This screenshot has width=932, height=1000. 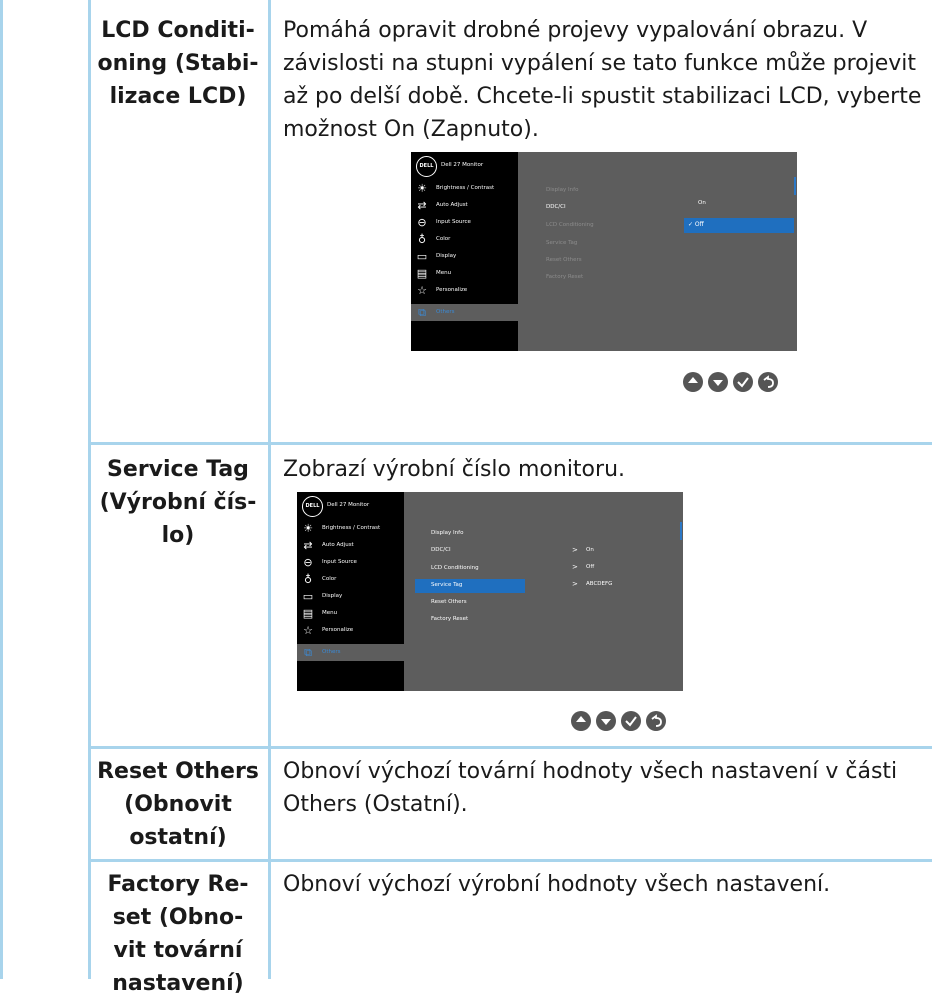 What do you see at coordinates (178, 96) in the screenshot?
I see `label-line: lizace LCD)` at bounding box center [178, 96].